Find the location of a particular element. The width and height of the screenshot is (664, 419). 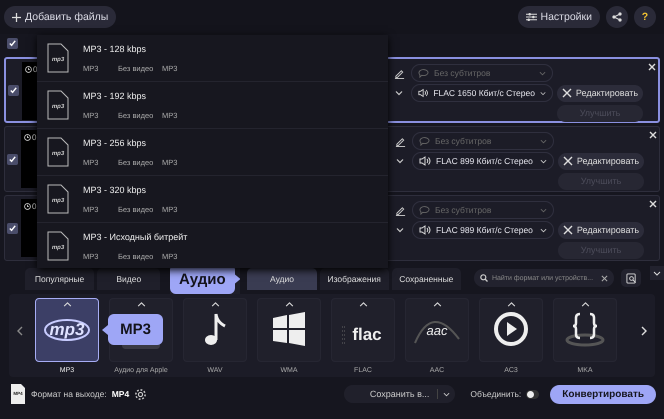

format-card: aac is located at coordinates (437, 330).